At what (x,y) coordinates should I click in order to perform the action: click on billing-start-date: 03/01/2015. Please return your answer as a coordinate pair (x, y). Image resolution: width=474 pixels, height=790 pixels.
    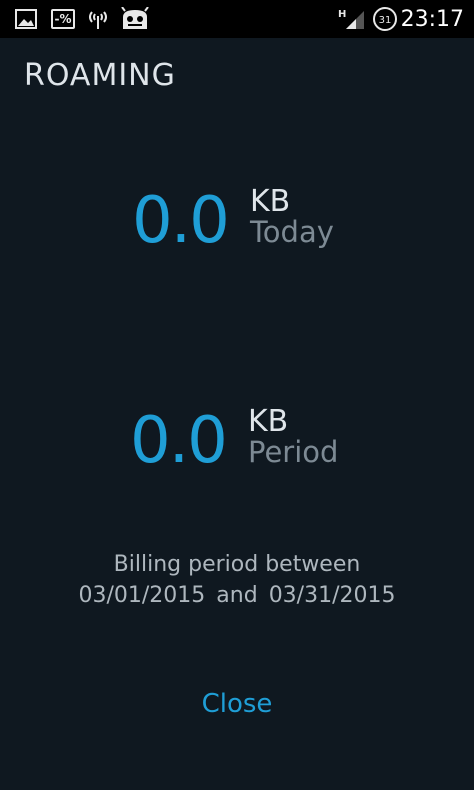
    Looking at the image, I should click on (142, 595).